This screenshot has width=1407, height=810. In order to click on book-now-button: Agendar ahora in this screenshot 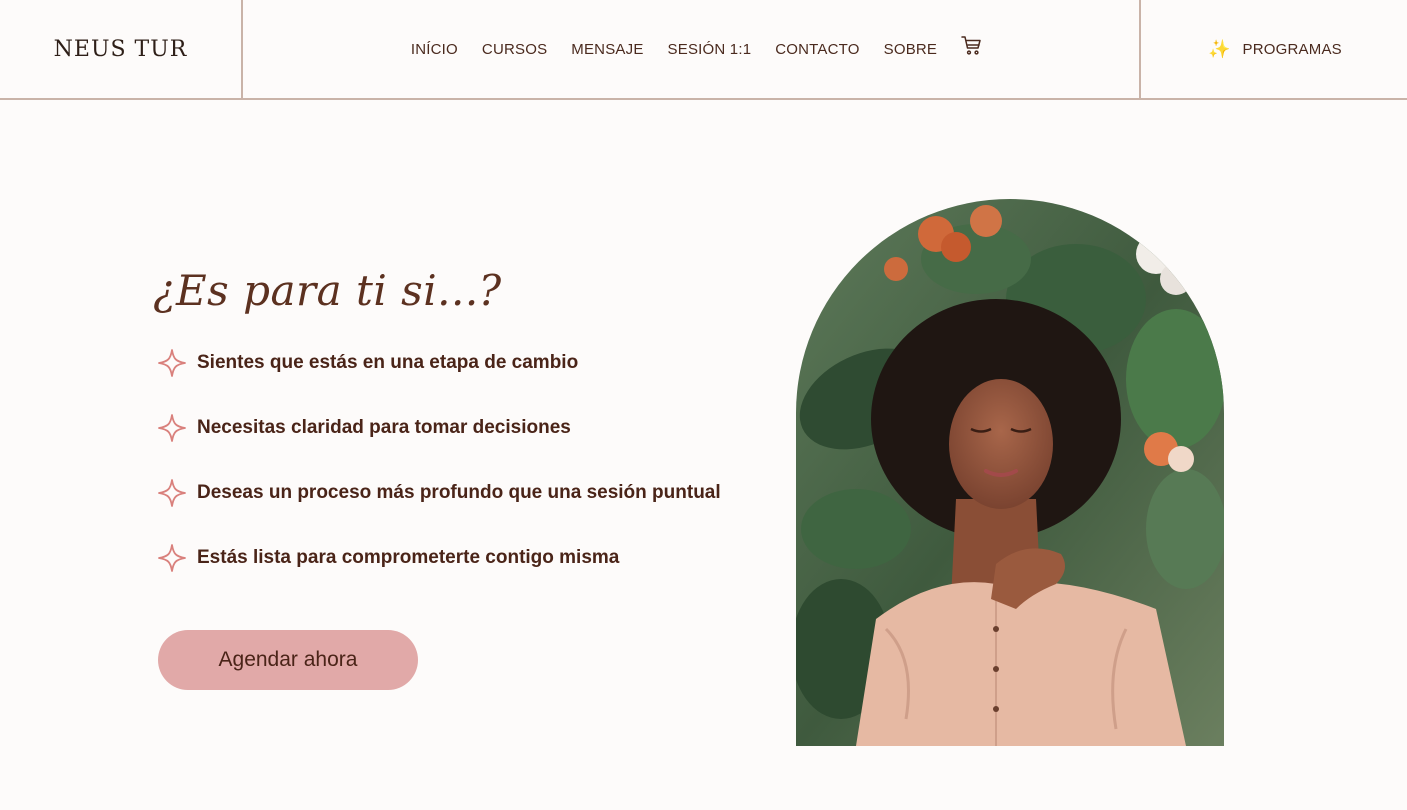, I will do `click(288, 660)`.